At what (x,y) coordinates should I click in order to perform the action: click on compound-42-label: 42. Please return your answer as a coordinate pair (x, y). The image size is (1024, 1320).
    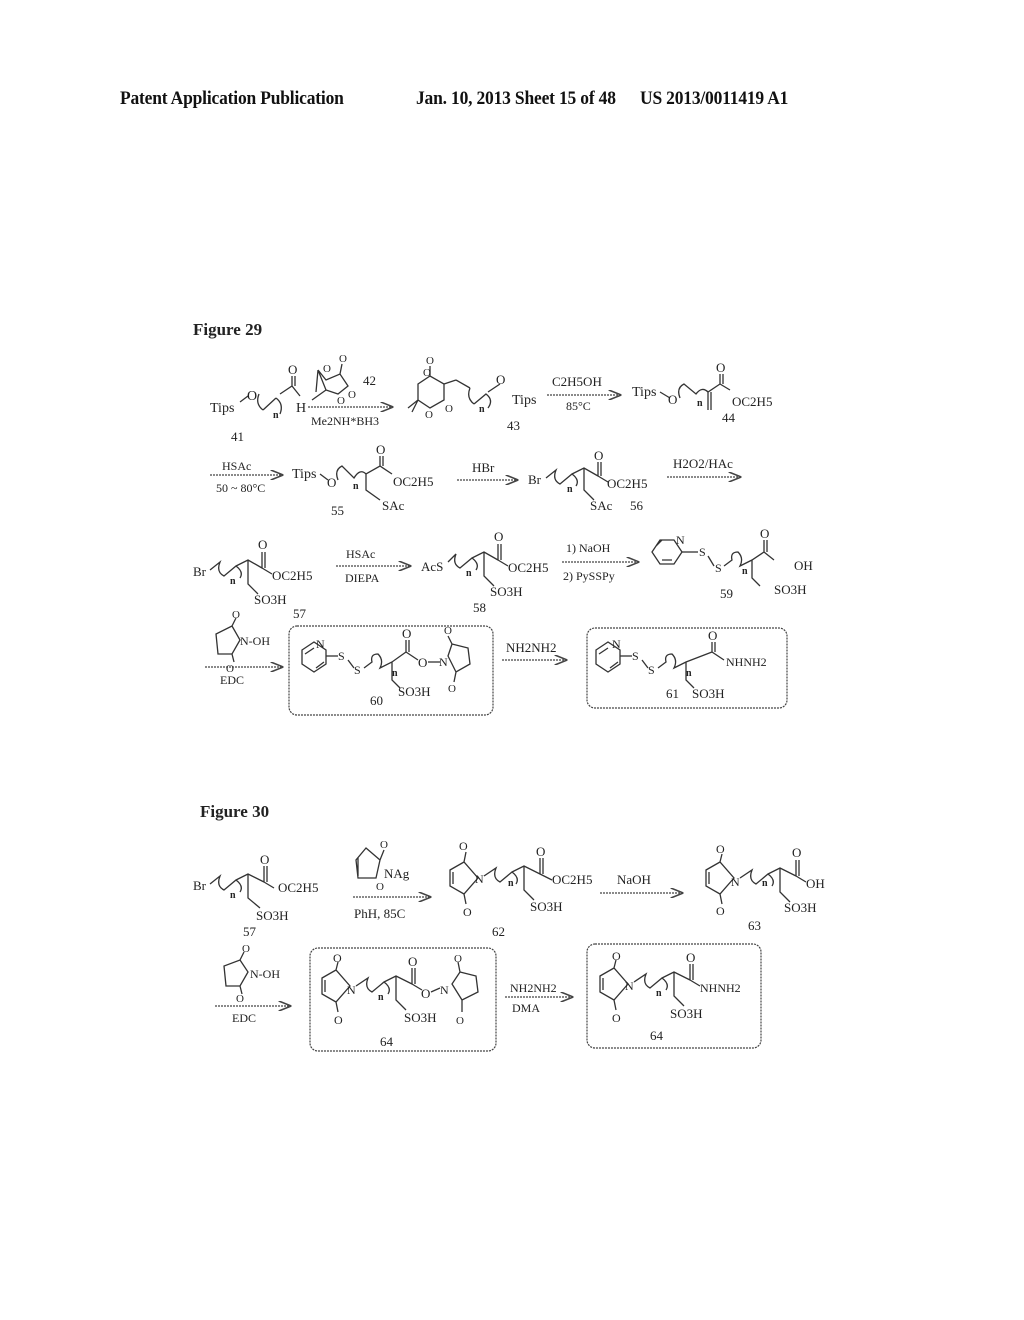
    Looking at the image, I should click on (369, 380).